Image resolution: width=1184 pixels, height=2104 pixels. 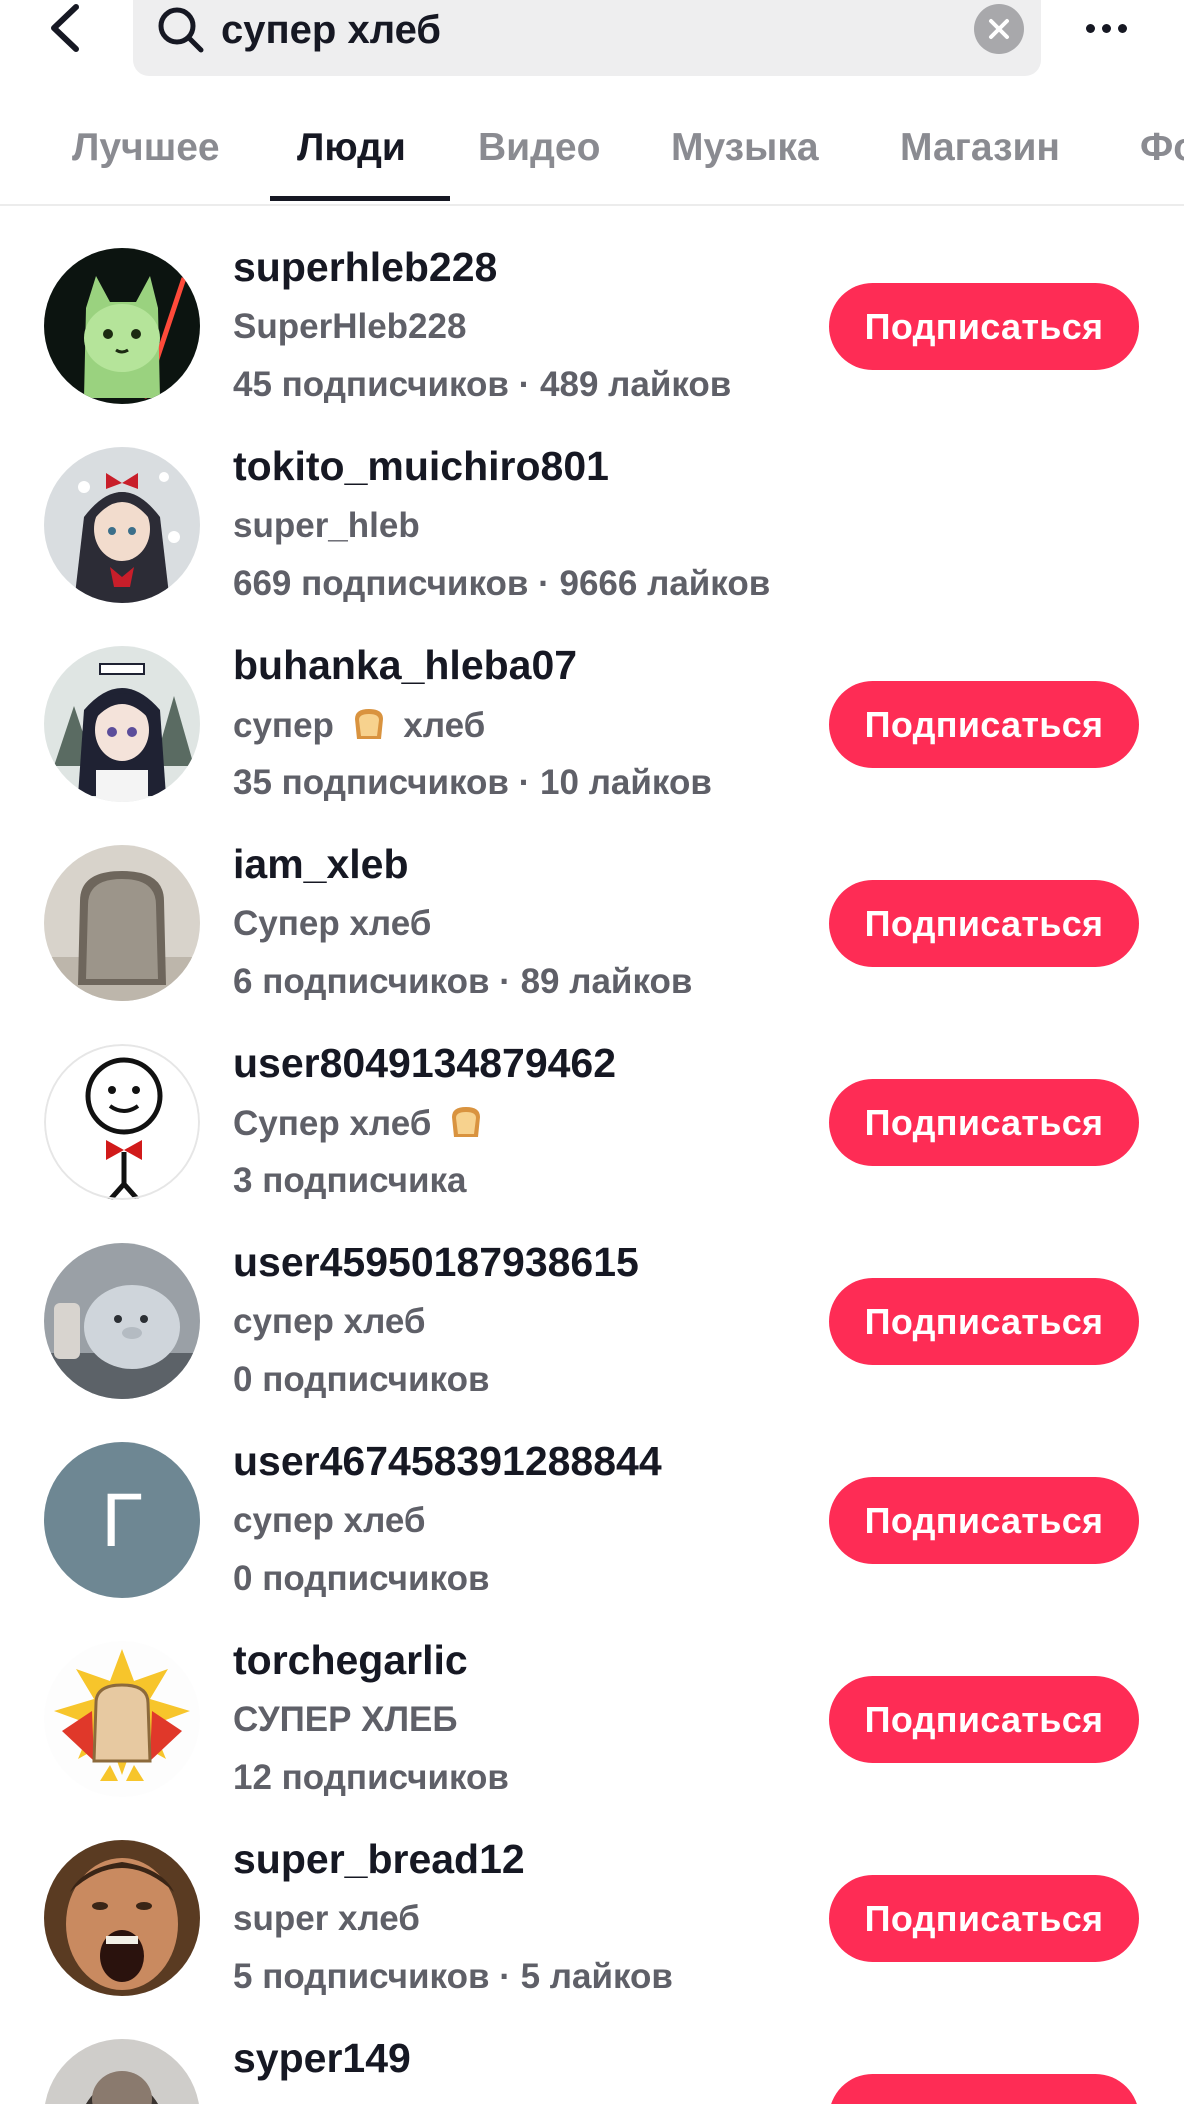 I want to click on active-tab-indicator, so click(x=360, y=198).